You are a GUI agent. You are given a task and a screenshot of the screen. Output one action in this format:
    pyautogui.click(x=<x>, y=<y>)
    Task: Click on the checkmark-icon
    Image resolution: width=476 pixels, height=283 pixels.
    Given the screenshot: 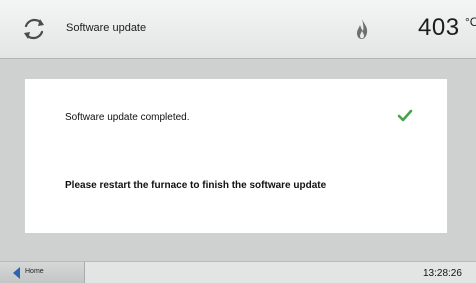 What is the action you would take?
    pyautogui.click(x=405, y=115)
    